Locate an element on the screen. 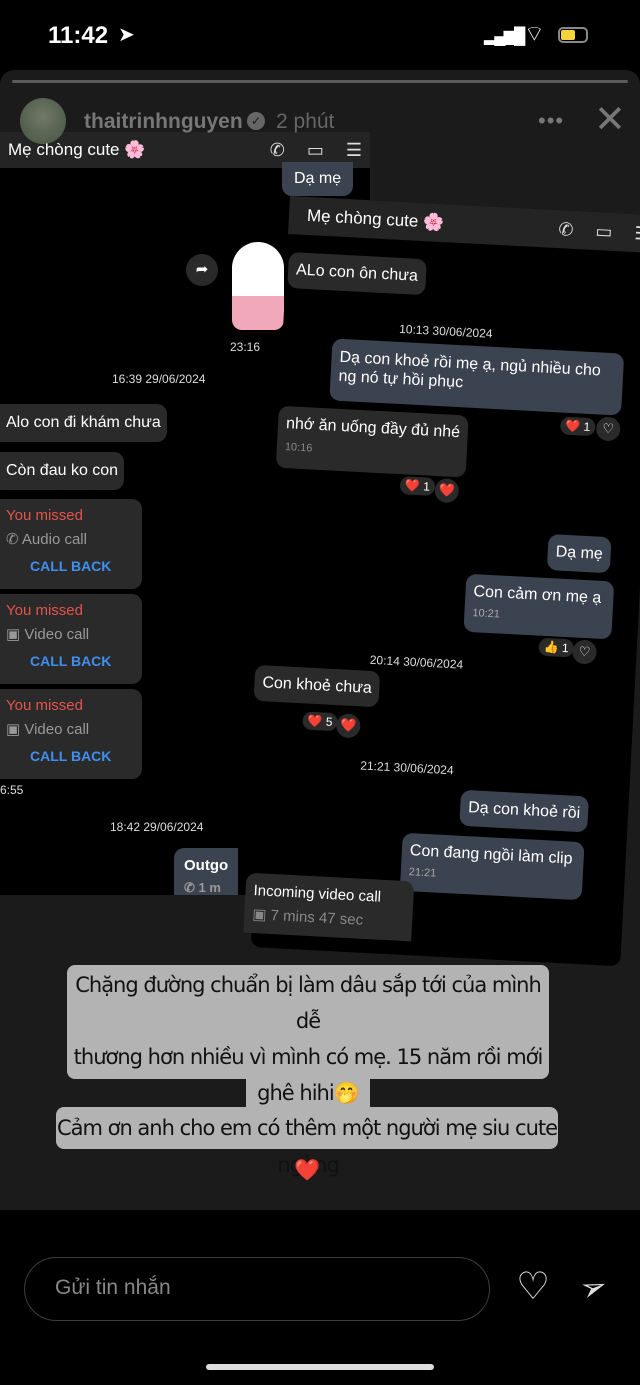 The width and height of the screenshot is (640, 1385). message: ALo con ôn chưa is located at coordinates (357, 274).